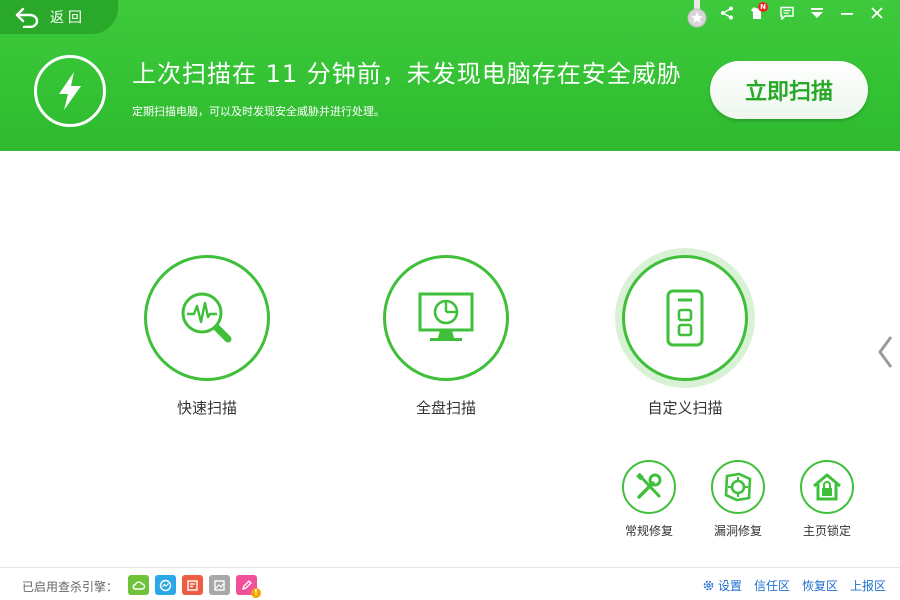  Describe the element at coordinates (708, 585) in the screenshot. I see `gear-icon` at that location.